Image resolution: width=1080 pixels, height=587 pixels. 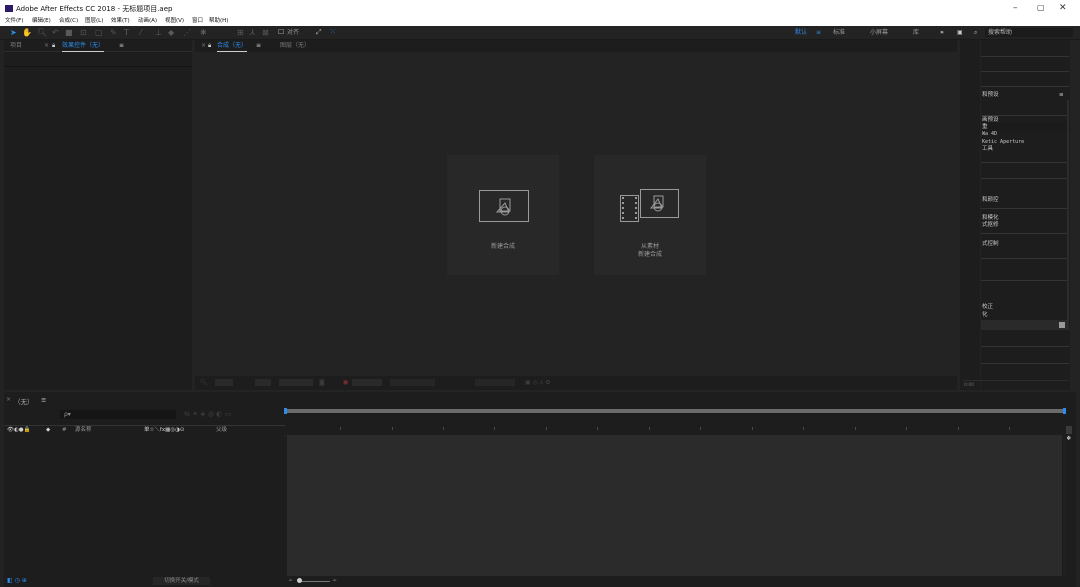 What do you see at coordinates (126, 32) in the screenshot?
I see `type-tool-icon: T` at bounding box center [126, 32].